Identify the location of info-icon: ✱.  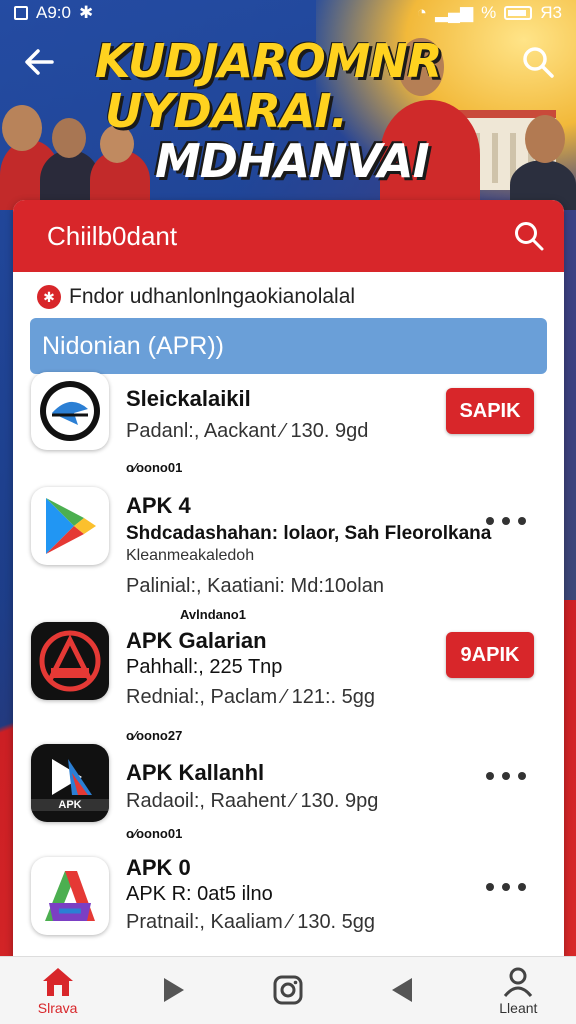
(49, 297).